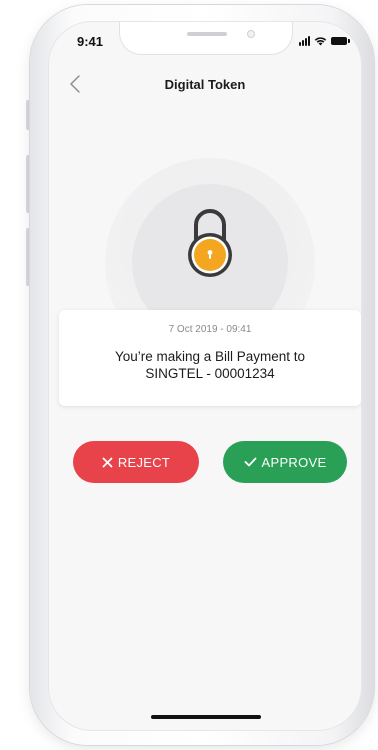  I want to click on battery-icon, so click(340, 41).